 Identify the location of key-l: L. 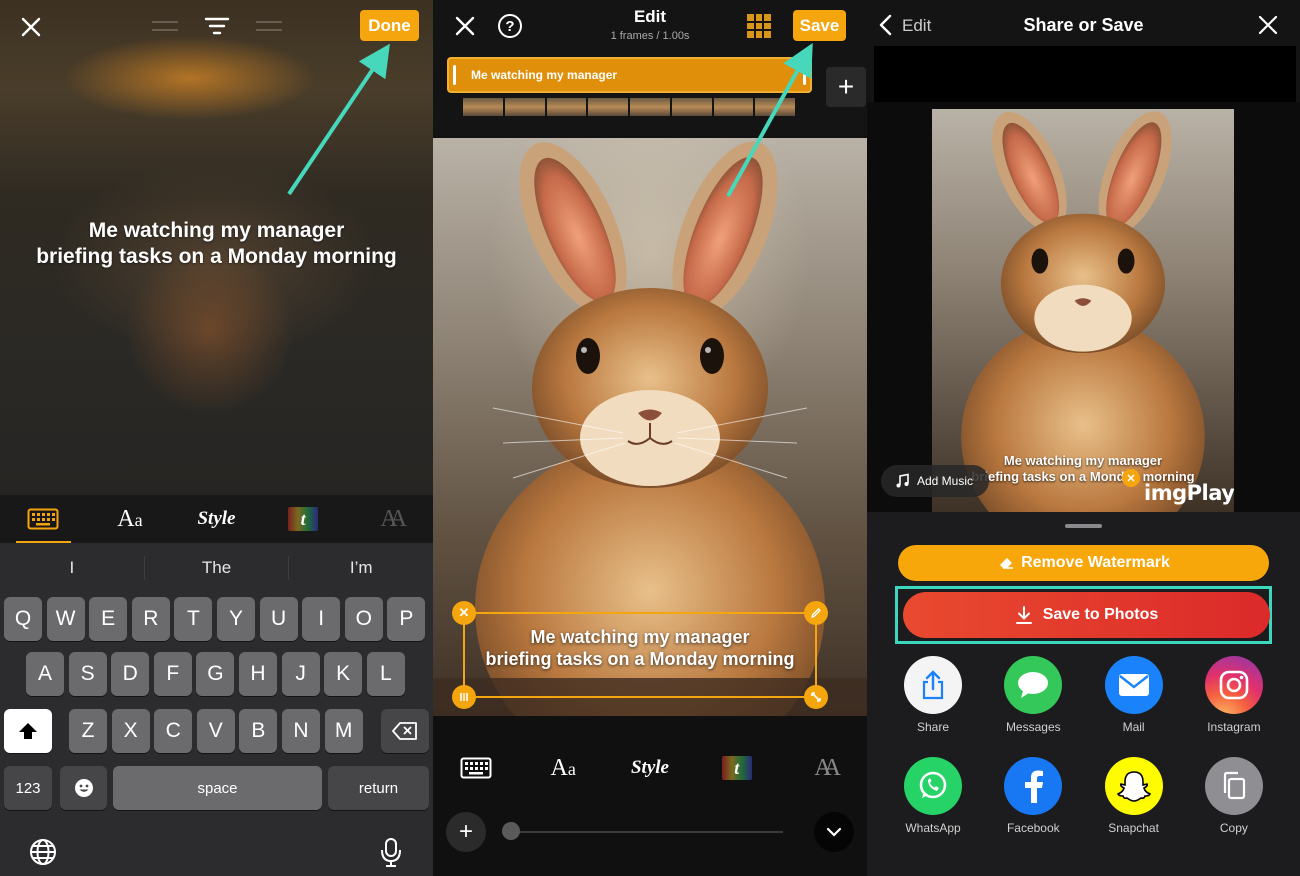
(385, 674).